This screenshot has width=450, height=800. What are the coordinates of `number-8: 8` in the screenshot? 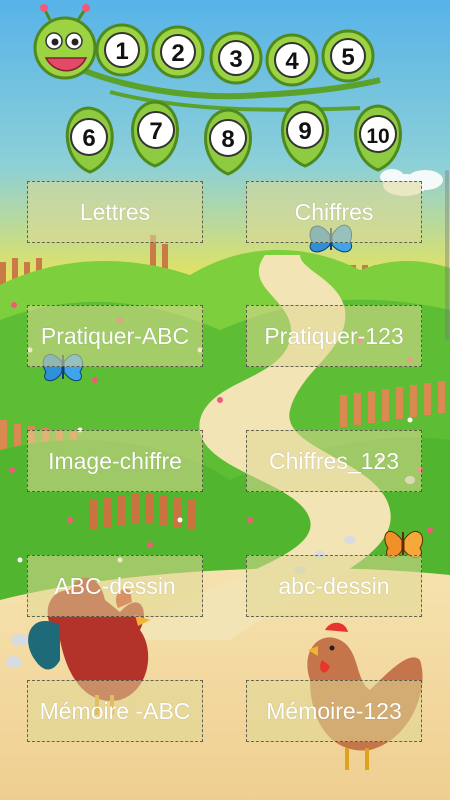 It's located at (227, 139).